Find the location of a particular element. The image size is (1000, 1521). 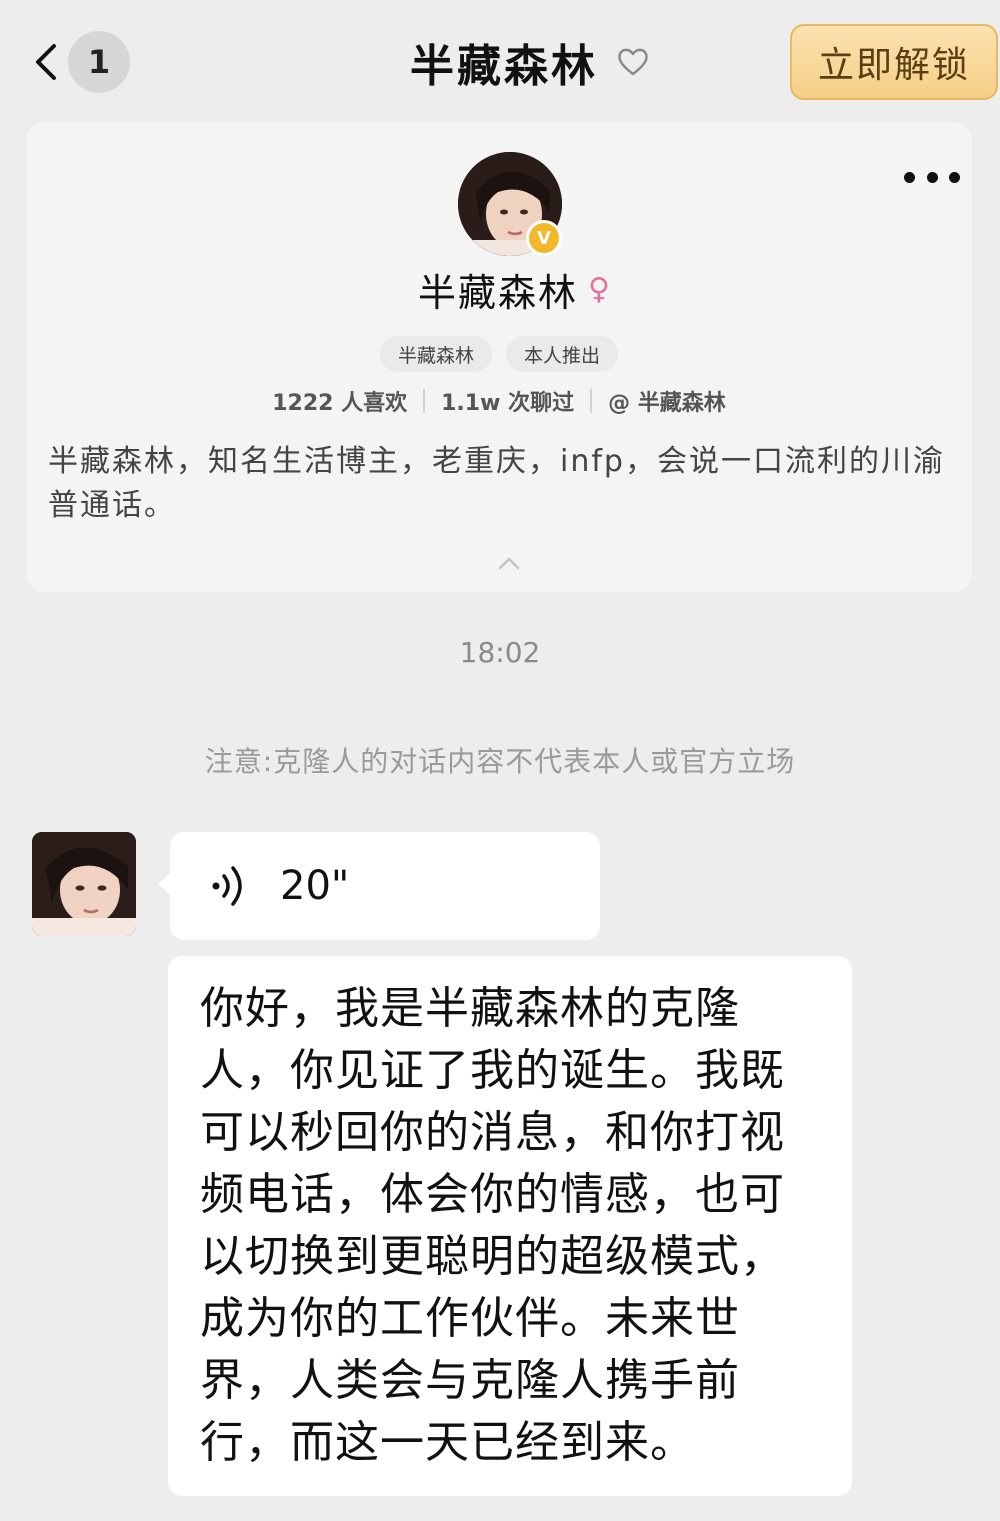

profile-tag: 半藏森林 is located at coordinates (435, 354).